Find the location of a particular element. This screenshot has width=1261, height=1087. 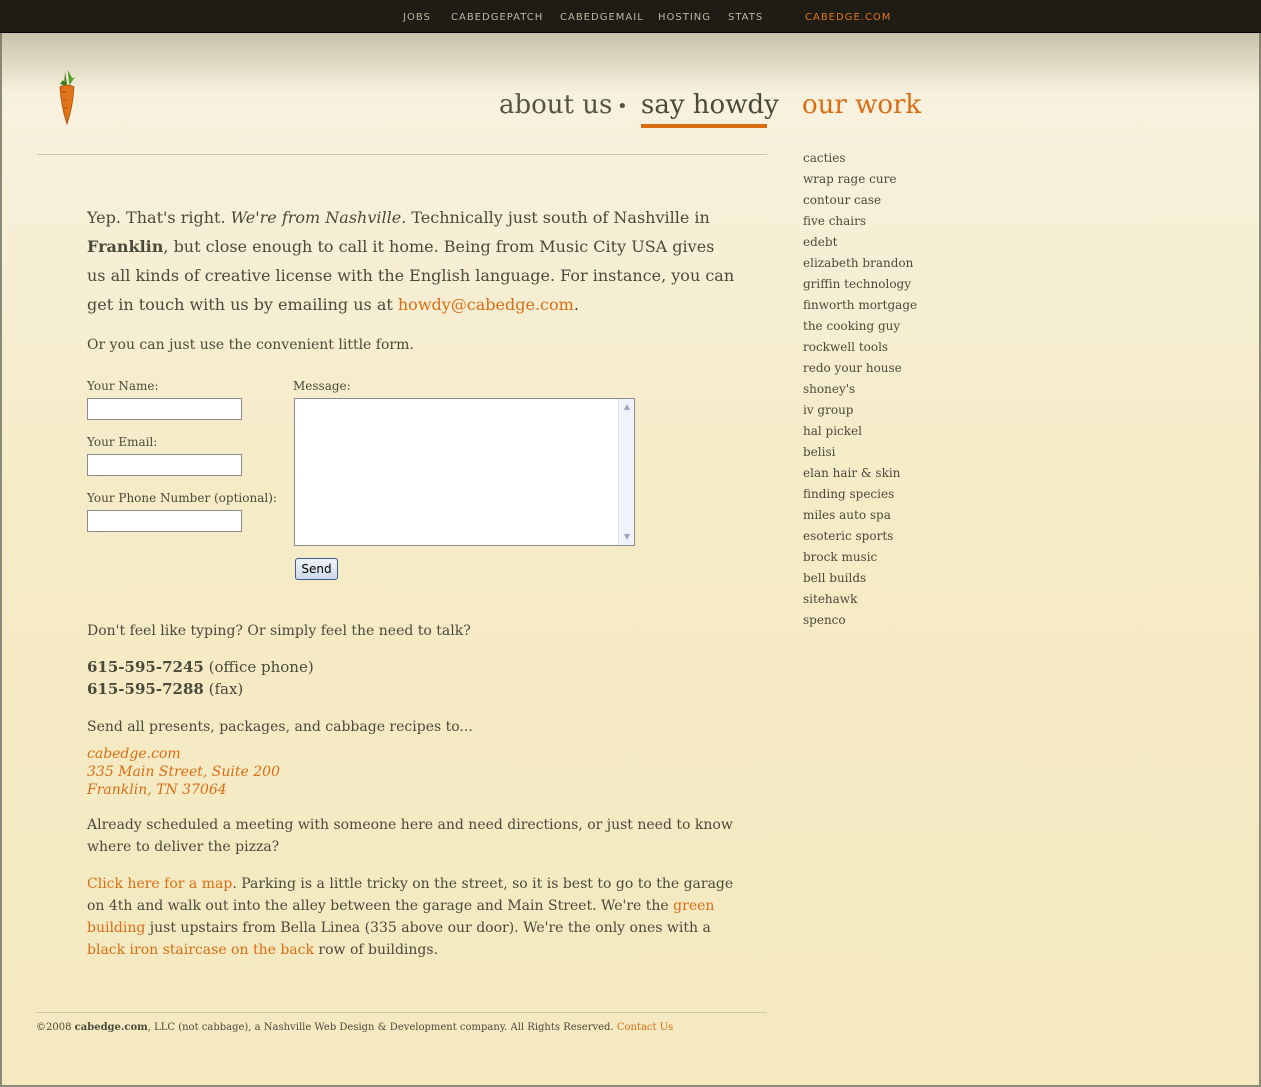

carrot-icon is located at coordinates (67, 98).